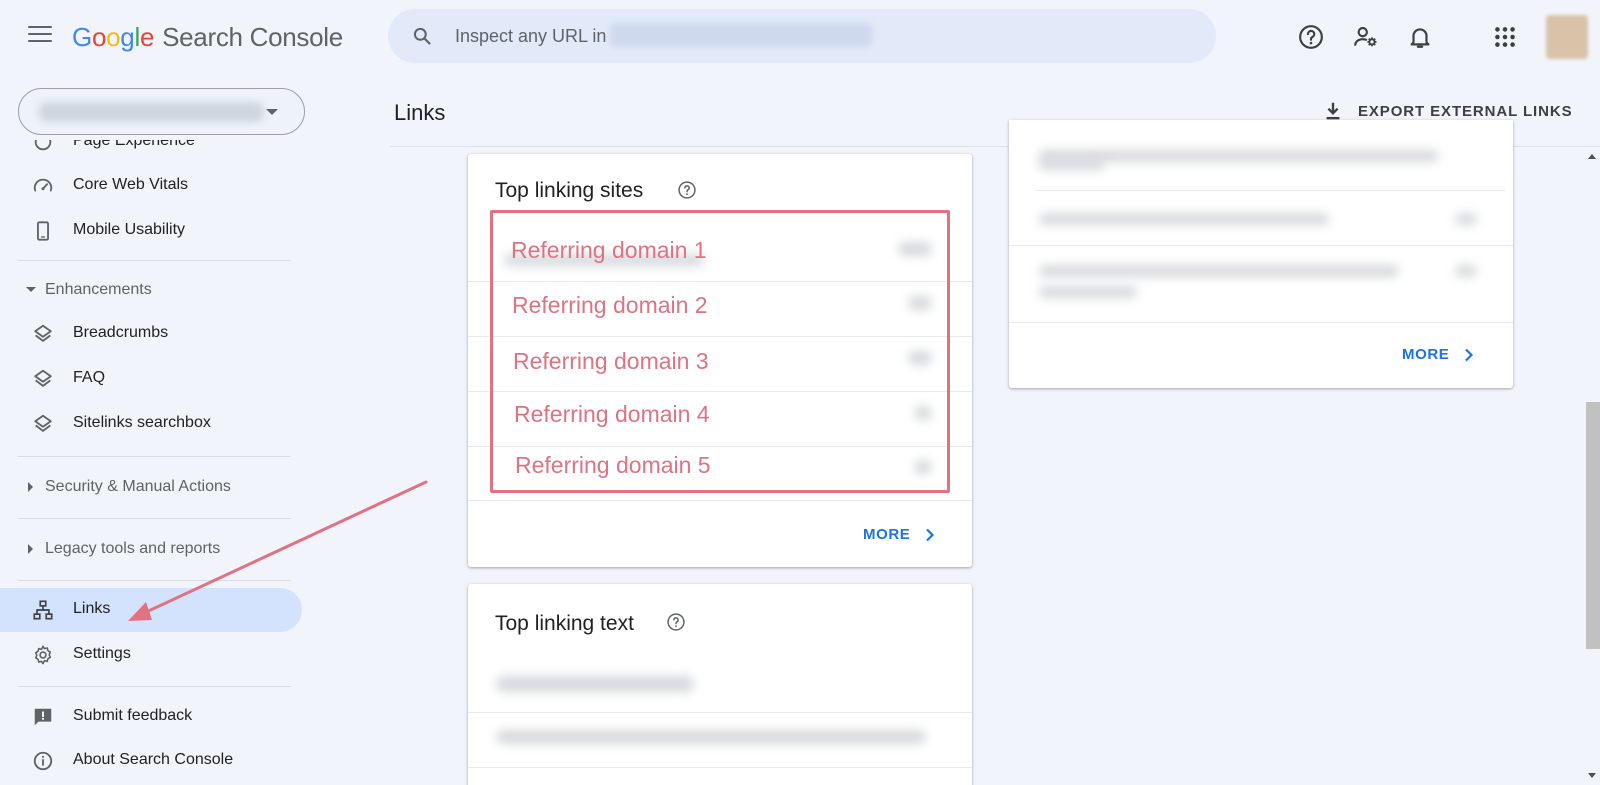 Image resolution: width=1600 pixels, height=785 pixels. I want to click on sidebar-item-sitelinks-searchbox: Sitelinks searchbox, so click(151, 424).